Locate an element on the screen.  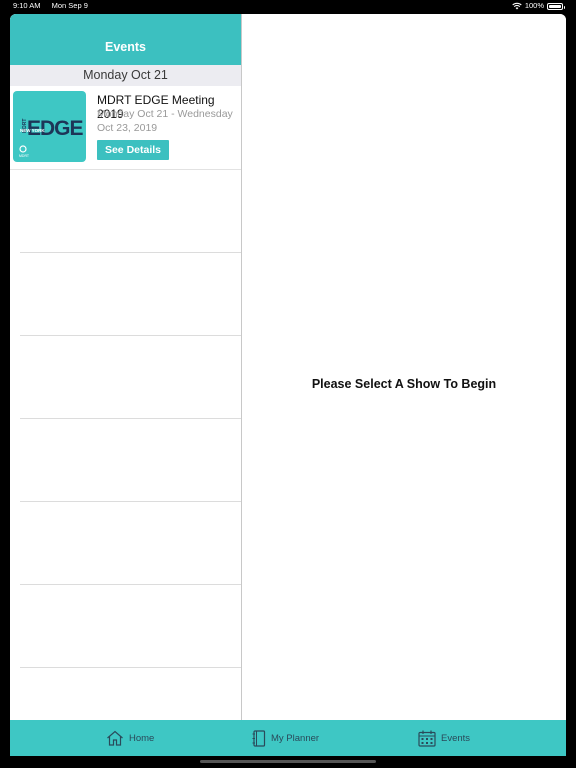
calendar-icon is located at coordinates (427, 738).